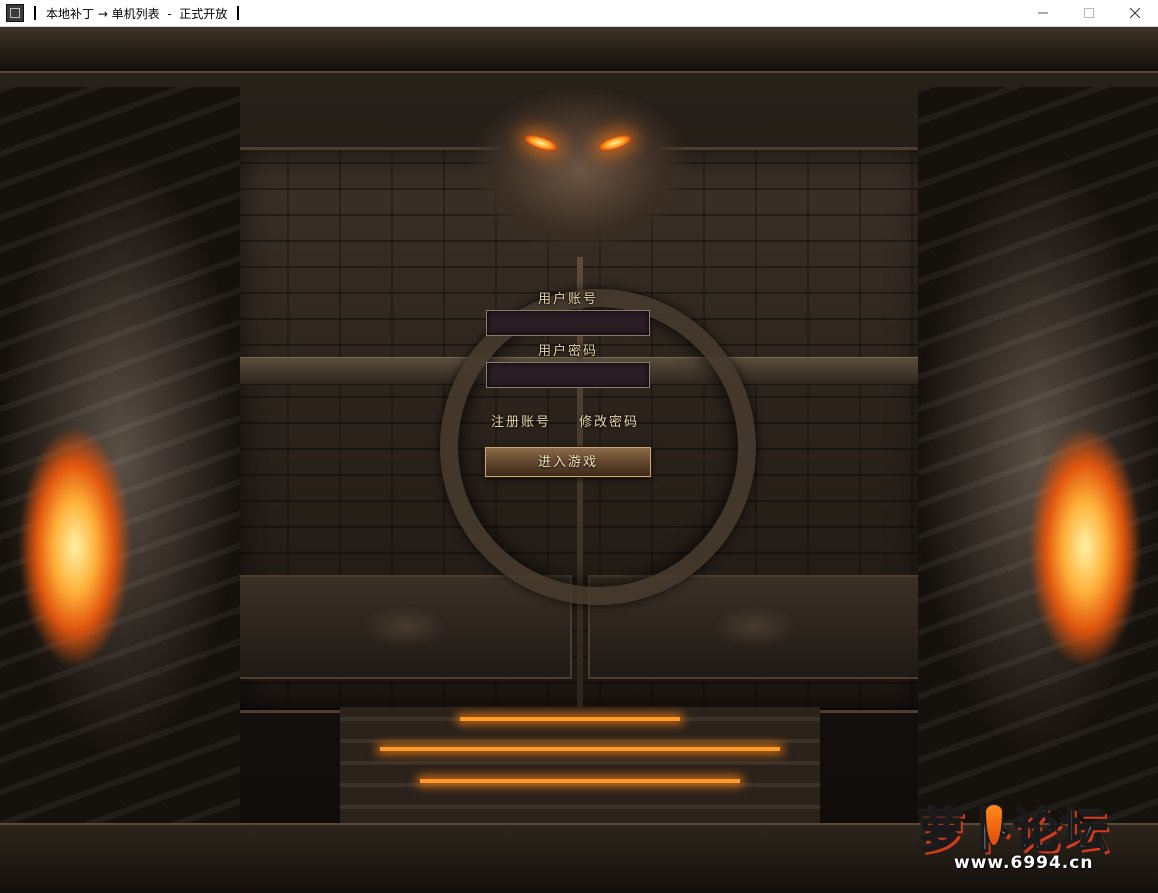 This screenshot has height=893, width=1158. I want to click on window-title: 本地补丁 → 单机列表 - 正式开放, so click(137, 13).